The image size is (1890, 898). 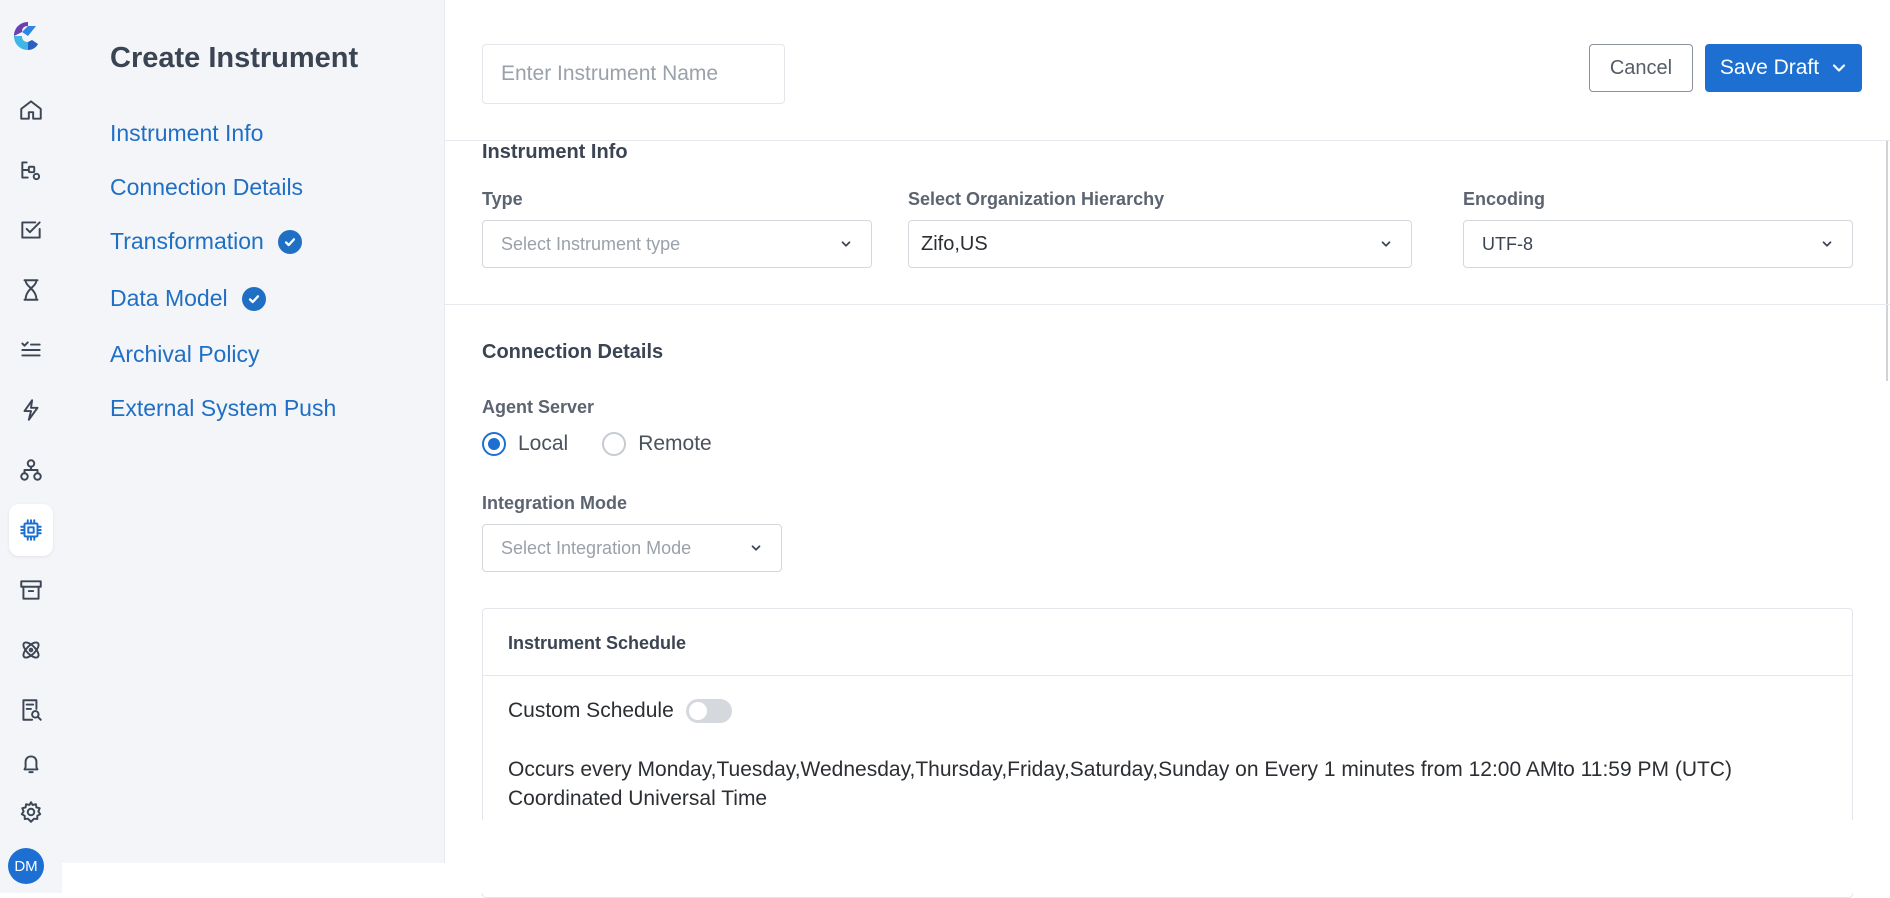 I want to click on hourglass-icon, so click(x=31, y=290).